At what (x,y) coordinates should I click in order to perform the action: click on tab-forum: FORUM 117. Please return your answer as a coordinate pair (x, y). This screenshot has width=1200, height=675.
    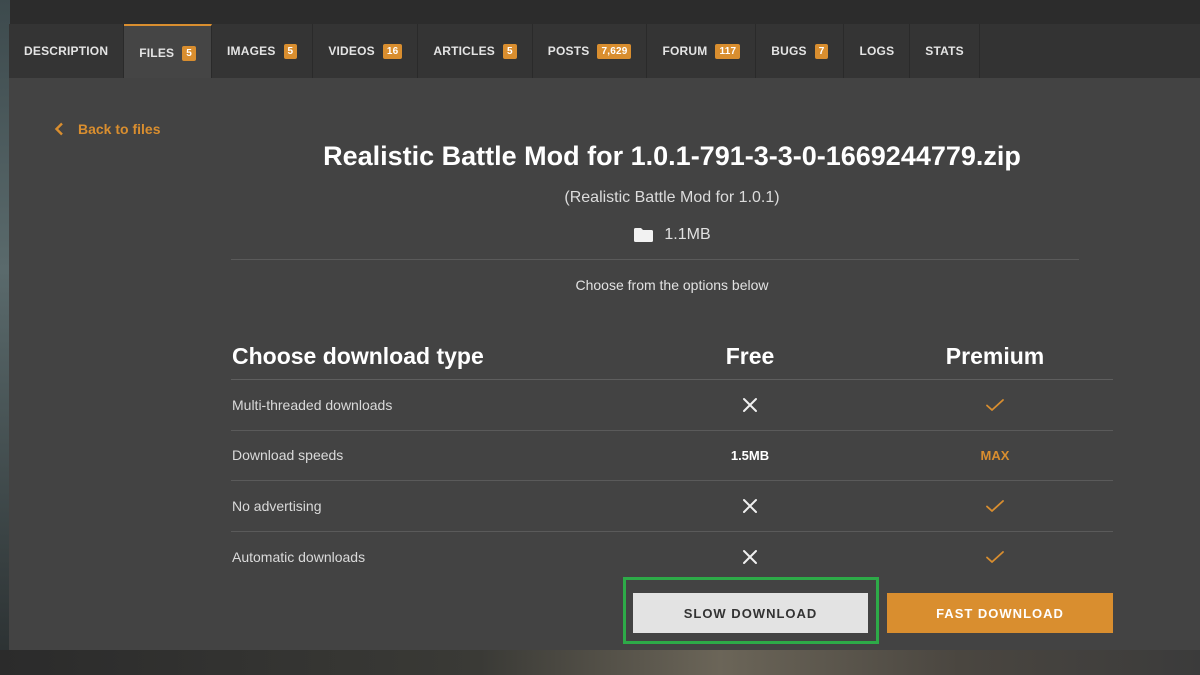
    Looking at the image, I should click on (702, 51).